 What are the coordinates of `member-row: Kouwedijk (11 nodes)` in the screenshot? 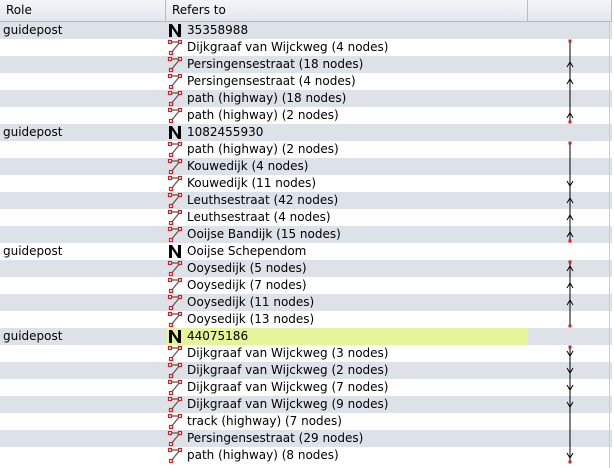 It's located at (306, 183).